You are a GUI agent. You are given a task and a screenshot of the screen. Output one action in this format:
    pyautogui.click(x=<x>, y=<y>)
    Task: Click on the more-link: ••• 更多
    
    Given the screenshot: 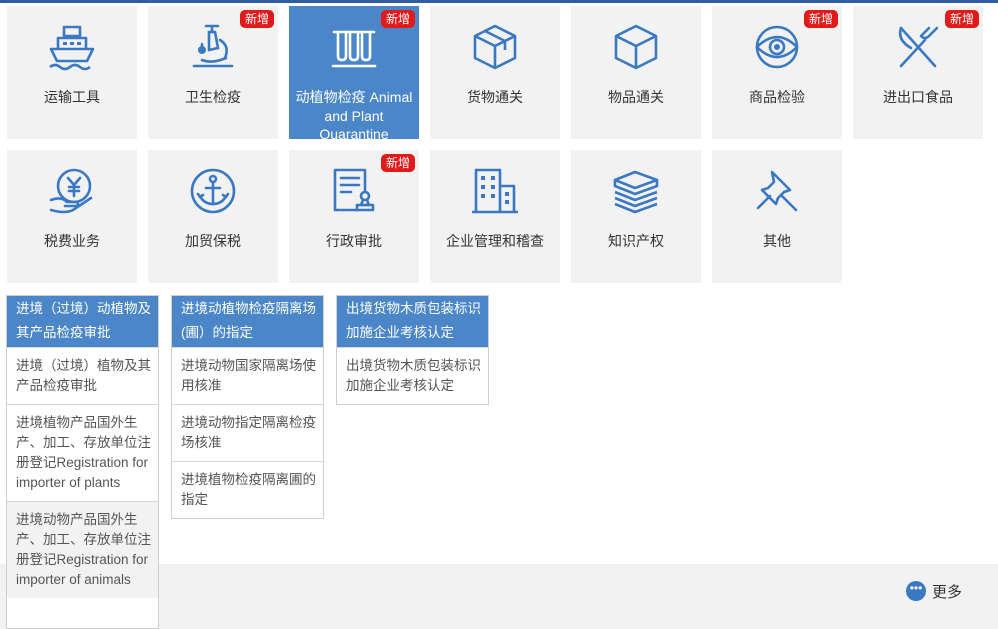 What is the action you would take?
    pyautogui.click(x=934, y=591)
    